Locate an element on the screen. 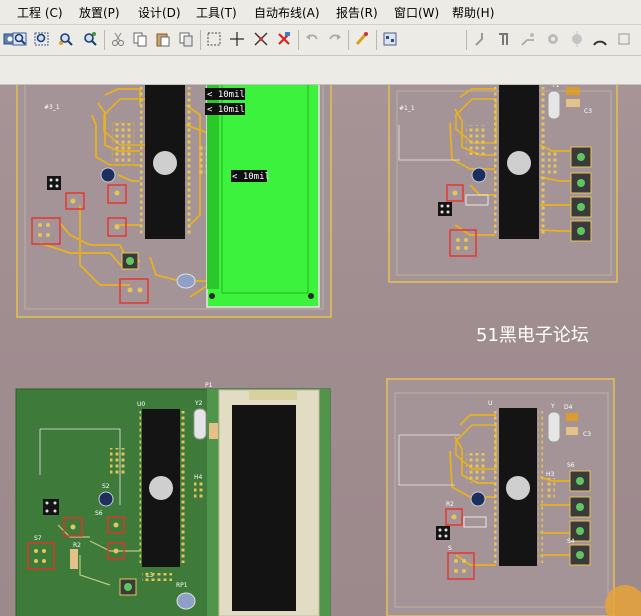  watermark-text: 51黑电子论坛 is located at coordinates (532, 335).